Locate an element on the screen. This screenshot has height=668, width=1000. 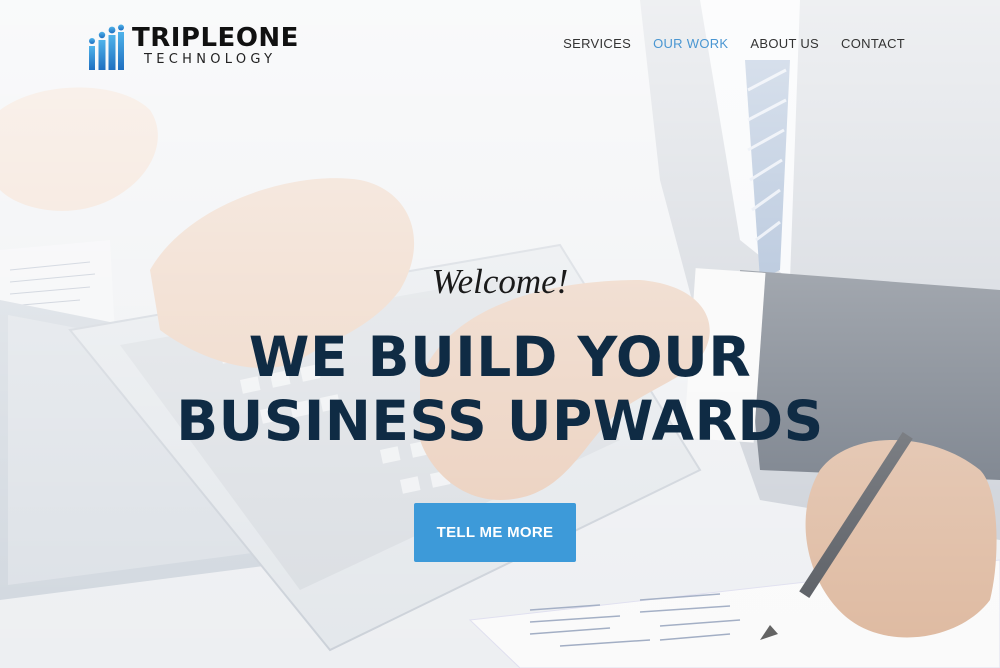
tell-me-more-button: TELL ME MORE is located at coordinates (495, 532).